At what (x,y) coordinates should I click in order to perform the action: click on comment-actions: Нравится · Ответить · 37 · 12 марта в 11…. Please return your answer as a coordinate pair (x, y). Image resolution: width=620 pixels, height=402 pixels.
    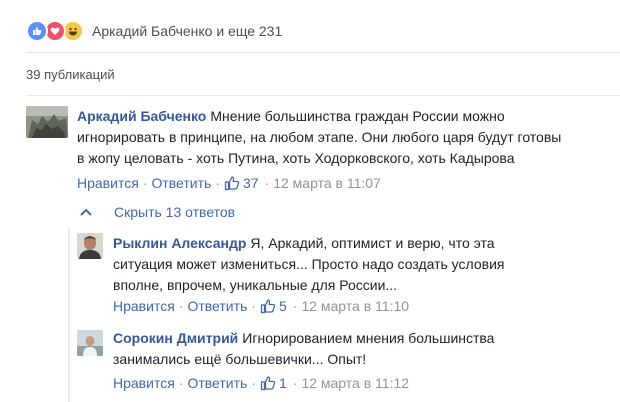
    Looking at the image, I should click on (229, 183).